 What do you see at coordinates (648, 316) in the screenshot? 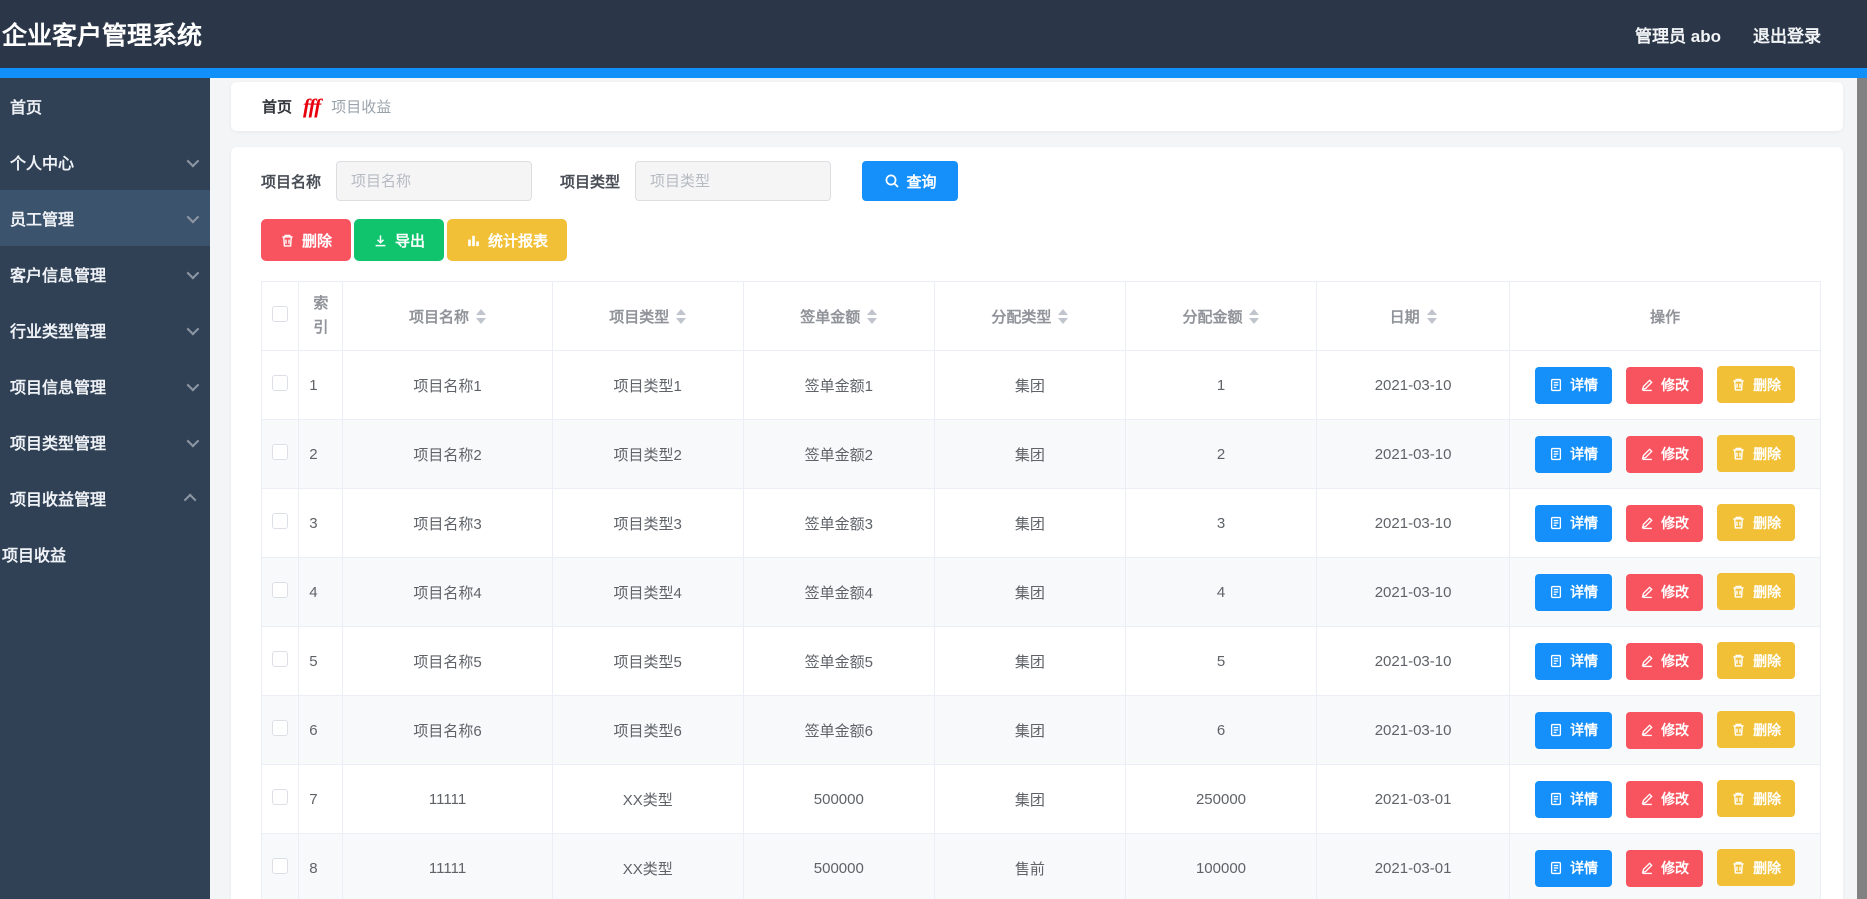
I see `column-header-type: 项目类型` at bounding box center [648, 316].